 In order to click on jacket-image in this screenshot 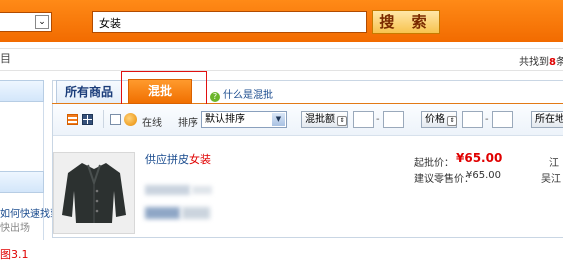, I will do `click(94, 193)`.